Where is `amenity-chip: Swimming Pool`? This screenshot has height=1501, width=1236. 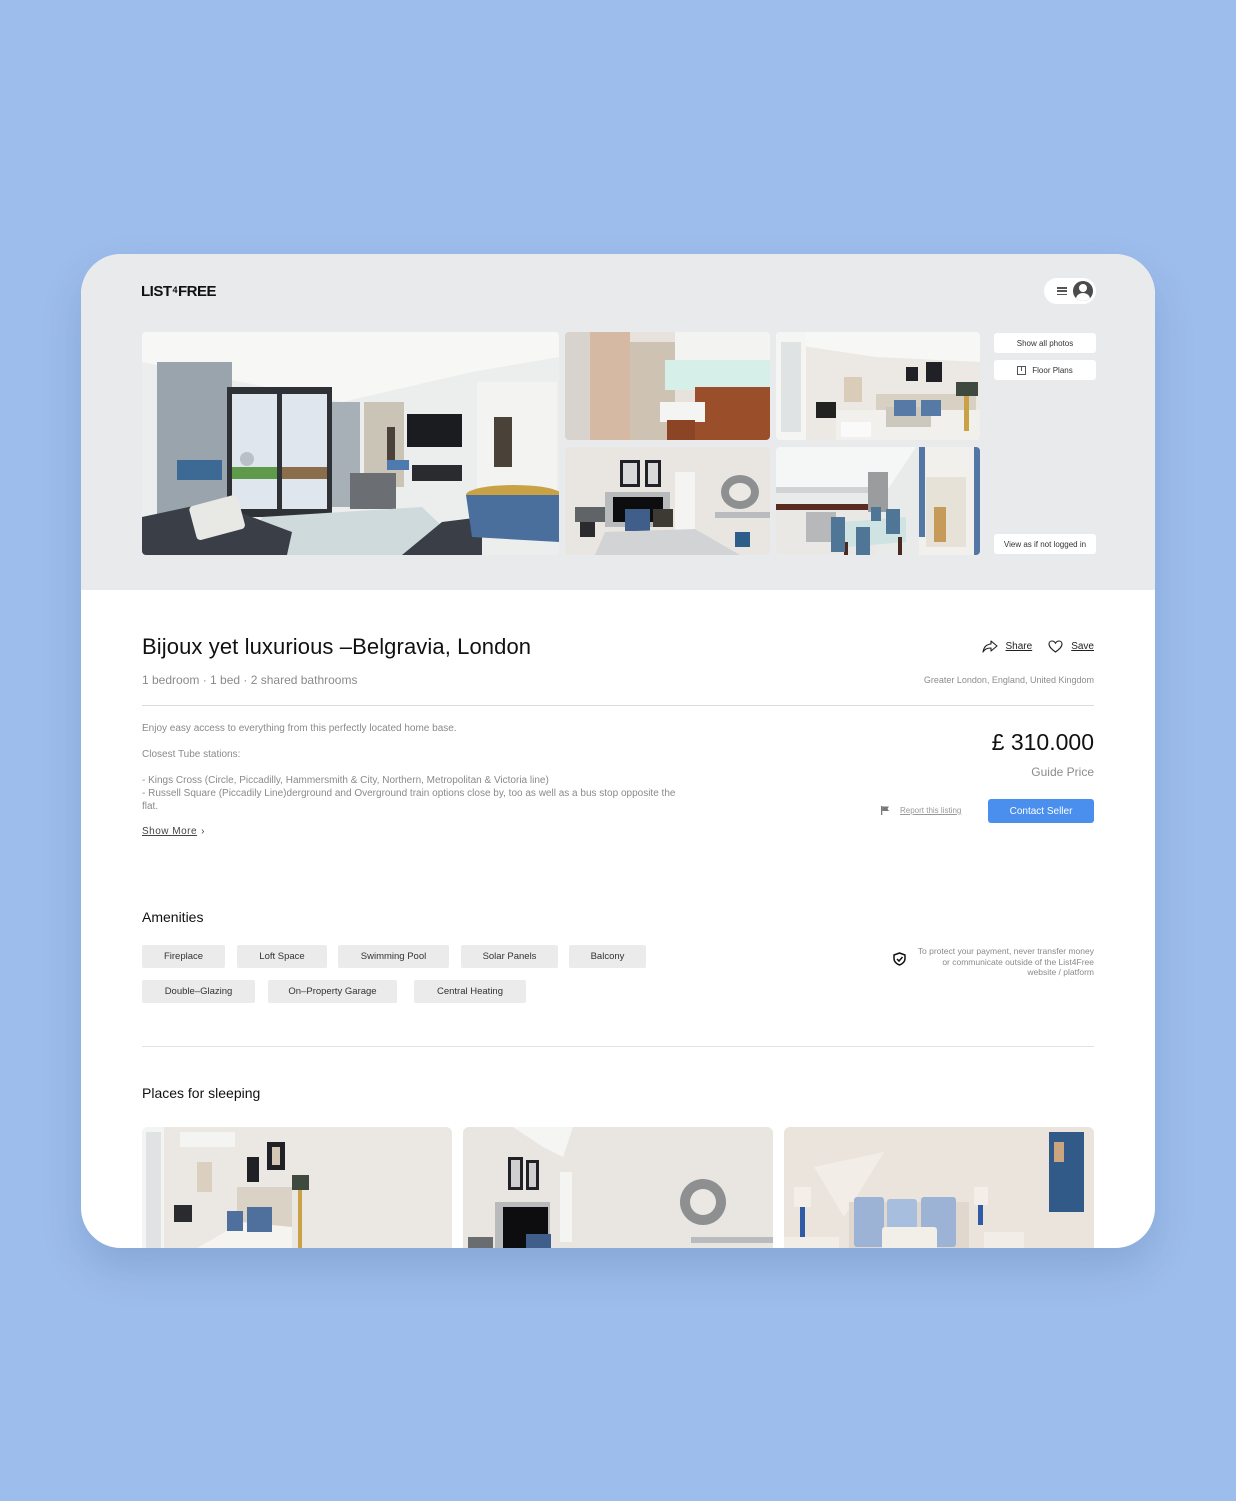 amenity-chip: Swimming Pool is located at coordinates (393, 956).